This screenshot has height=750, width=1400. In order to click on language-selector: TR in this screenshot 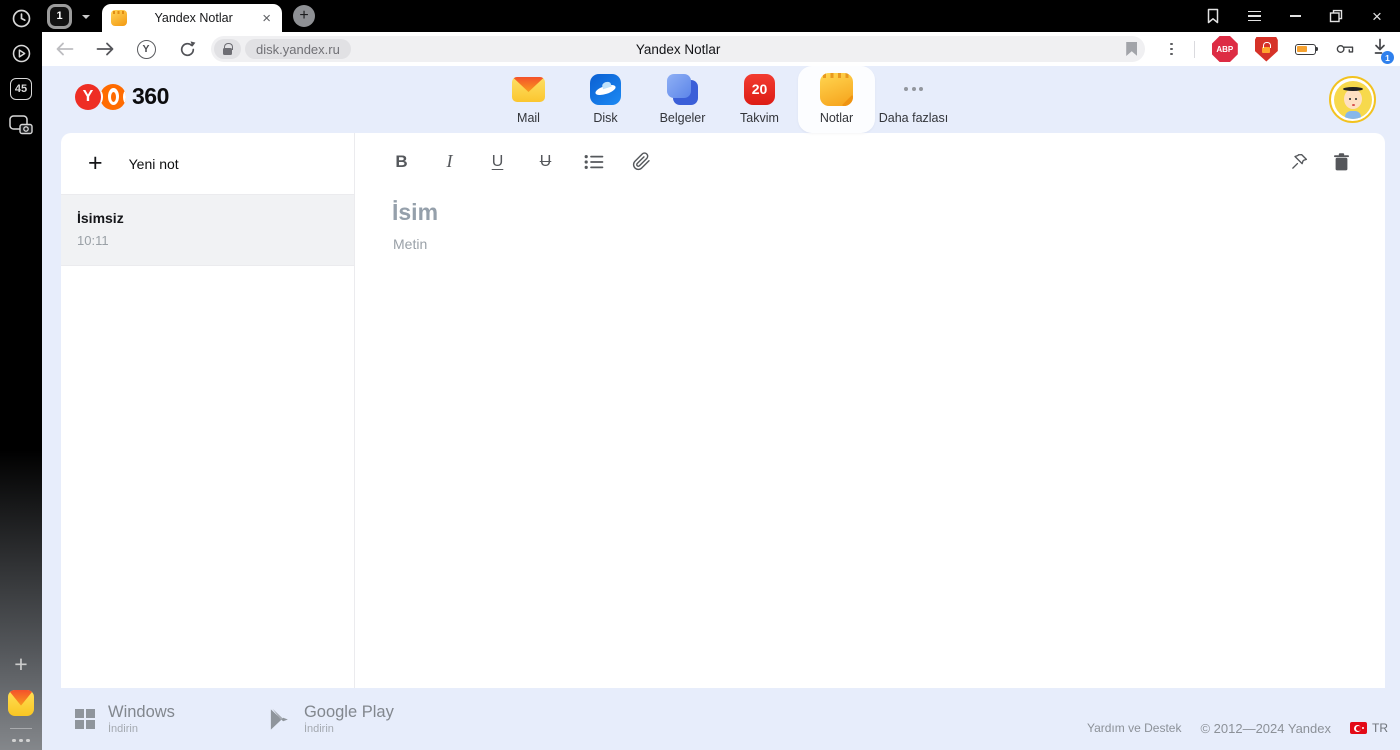, I will do `click(1369, 728)`.